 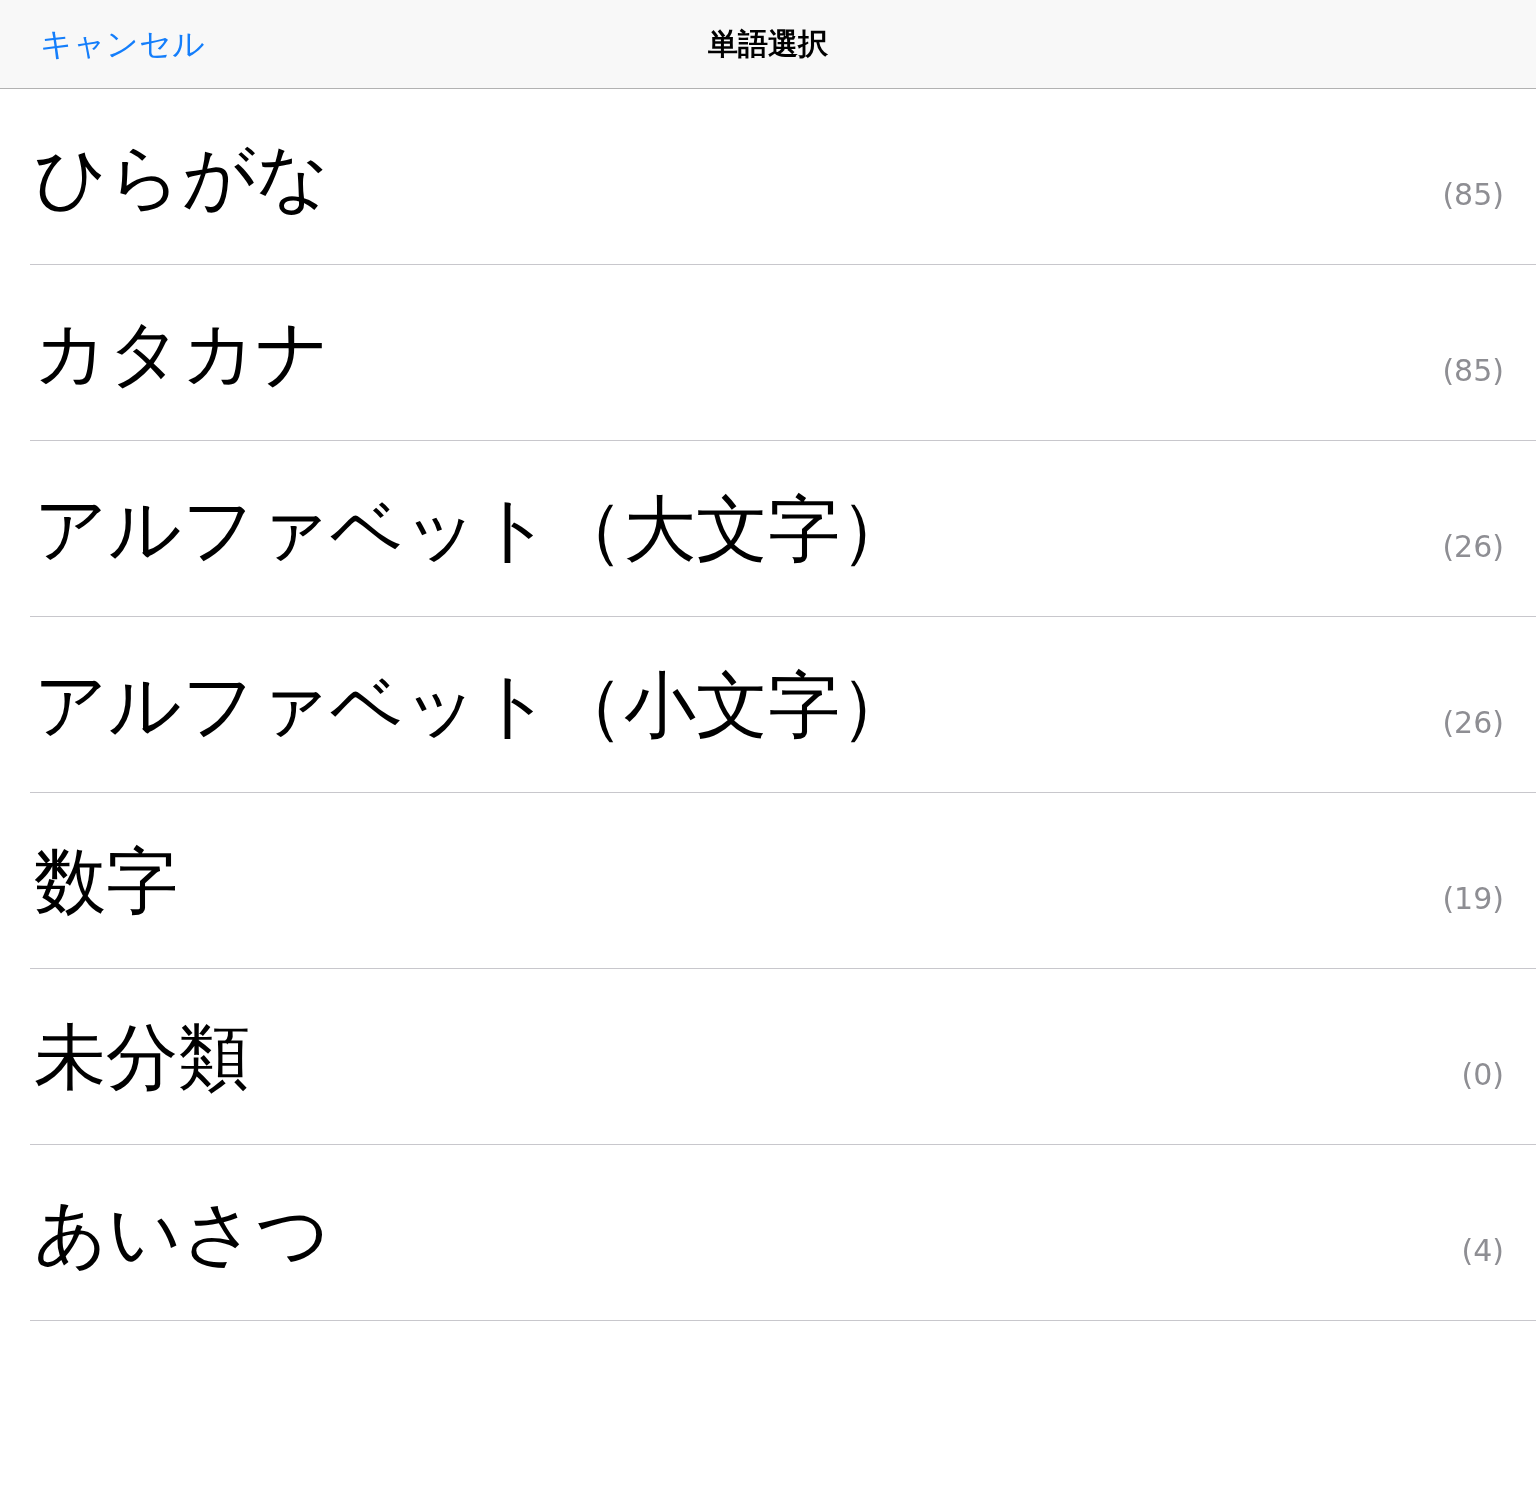 What do you see at coordinates (1473, 898) in the screenshot?
I see `word-count: (19)` at bounding box center [1473, 898].